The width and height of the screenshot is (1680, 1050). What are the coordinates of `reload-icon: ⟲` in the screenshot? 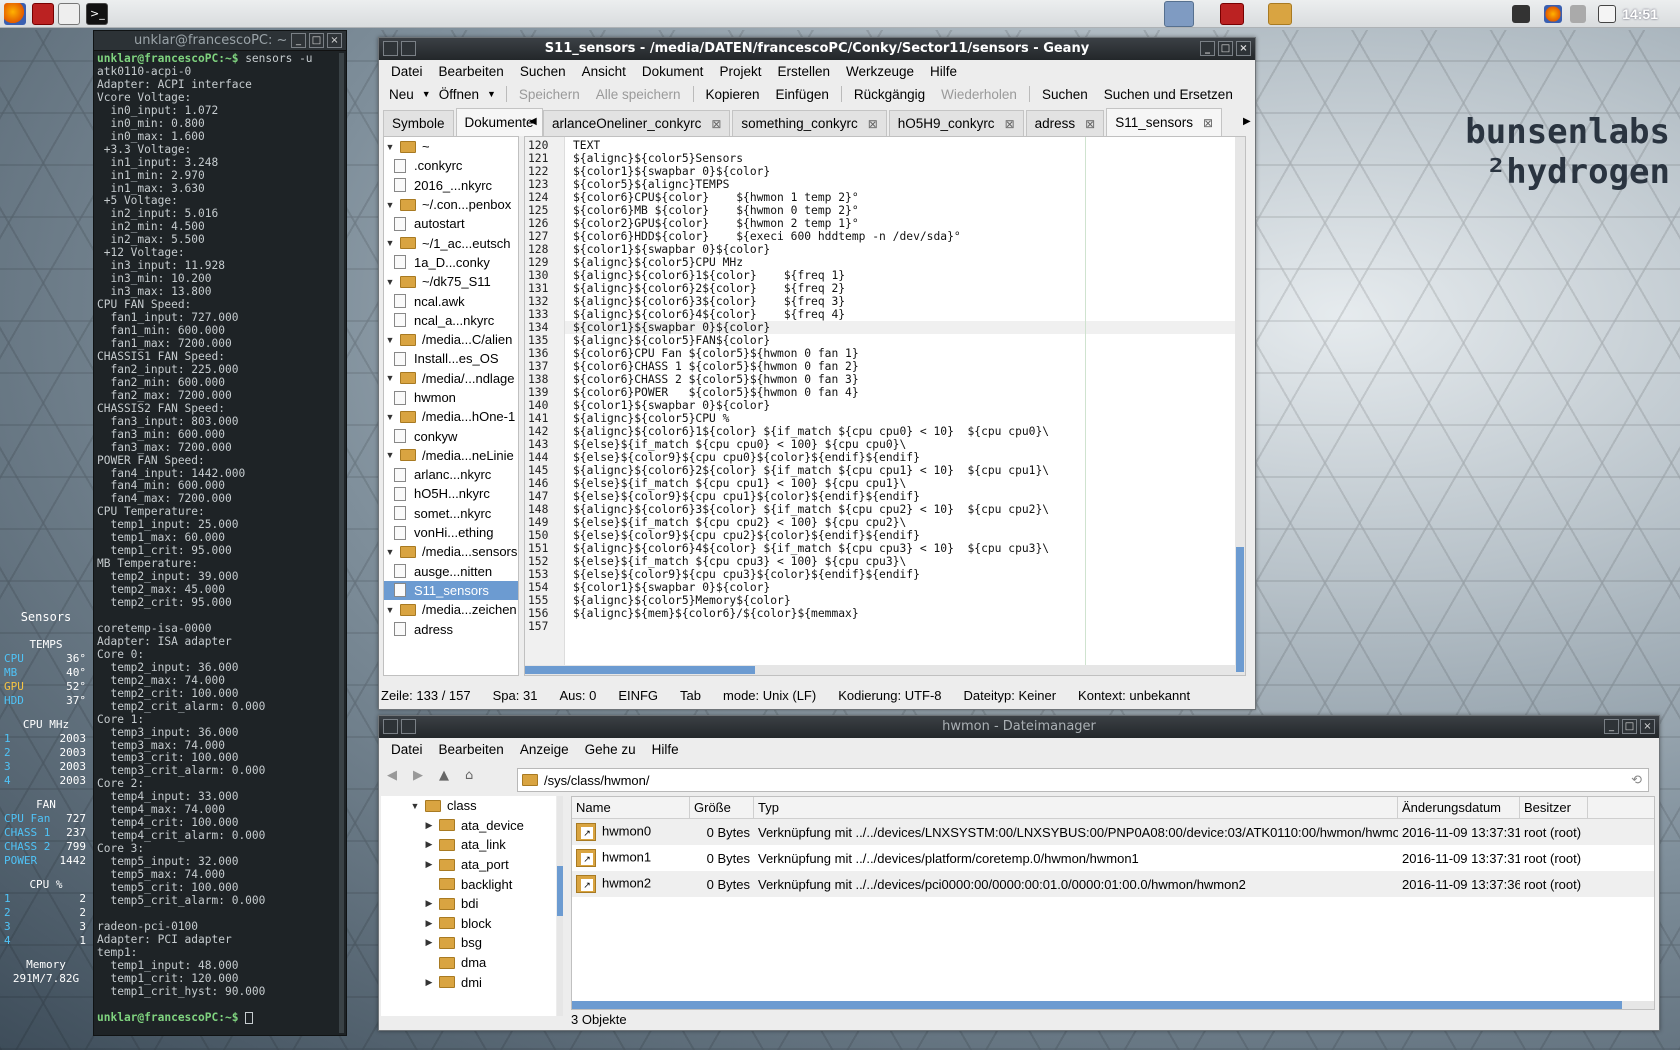 It's located at (1636, 780).